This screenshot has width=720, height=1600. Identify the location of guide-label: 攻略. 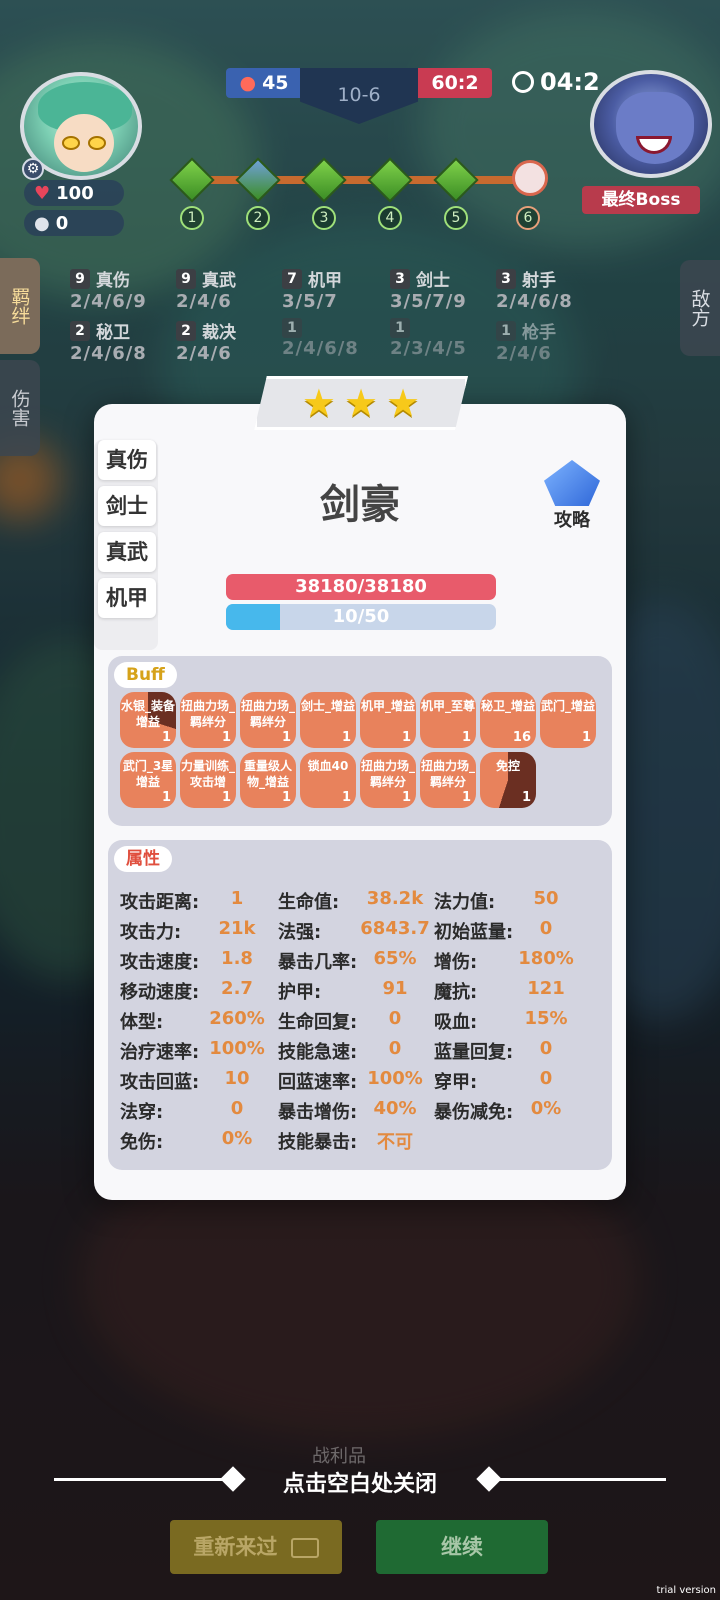
(572, 520).